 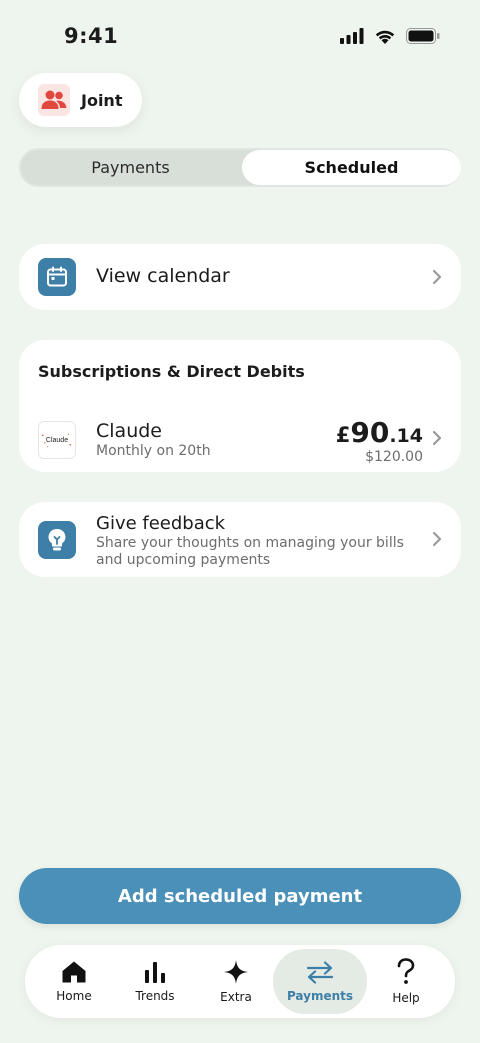 What do you see at coordinates (370, 432) in the screenshot?
I see `amount-whole: 90` at bounding box center [370, 432].